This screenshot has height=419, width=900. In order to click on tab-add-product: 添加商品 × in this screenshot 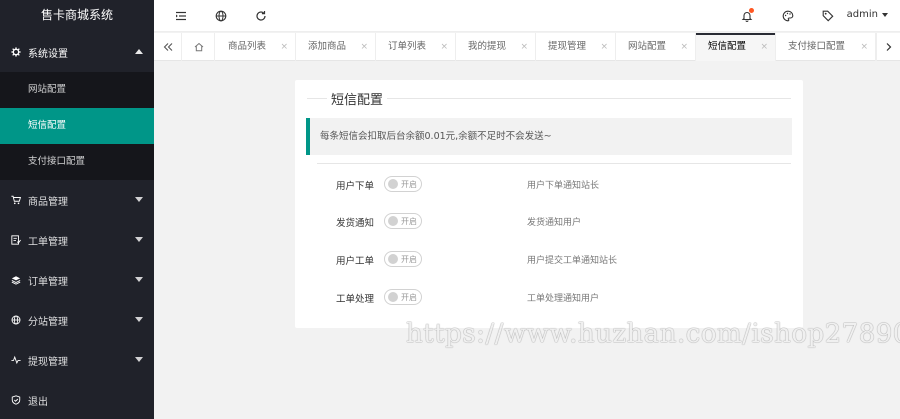, I will do `click(336, 47)`.